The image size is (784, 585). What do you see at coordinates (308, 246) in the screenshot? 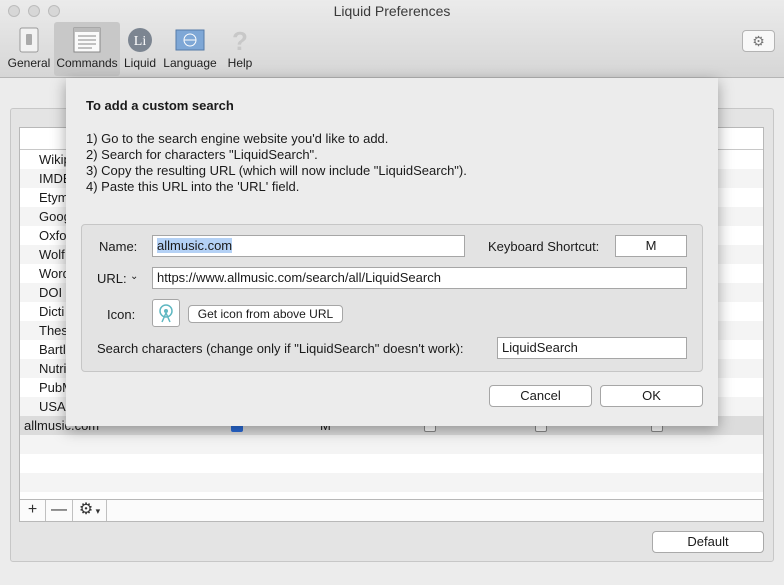
I see `name-field: allmusic.com` at bounding box center [308, 246].